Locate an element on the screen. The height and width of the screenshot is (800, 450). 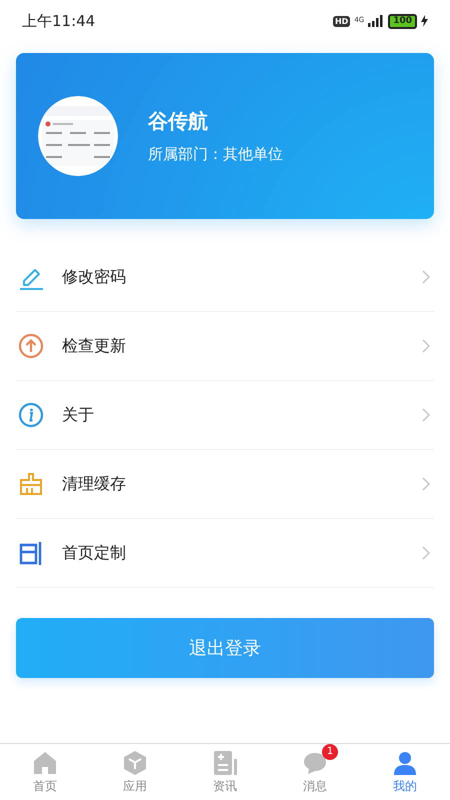
battery-indicator: 100 is located at coordinates (402, 21).